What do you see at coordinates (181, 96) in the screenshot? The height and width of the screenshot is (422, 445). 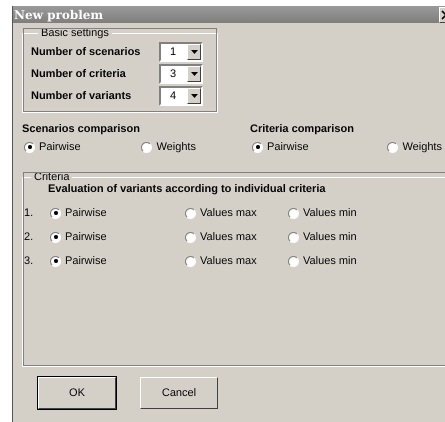 I see `number-dropdown: 4` at bounding box center [181, 96].